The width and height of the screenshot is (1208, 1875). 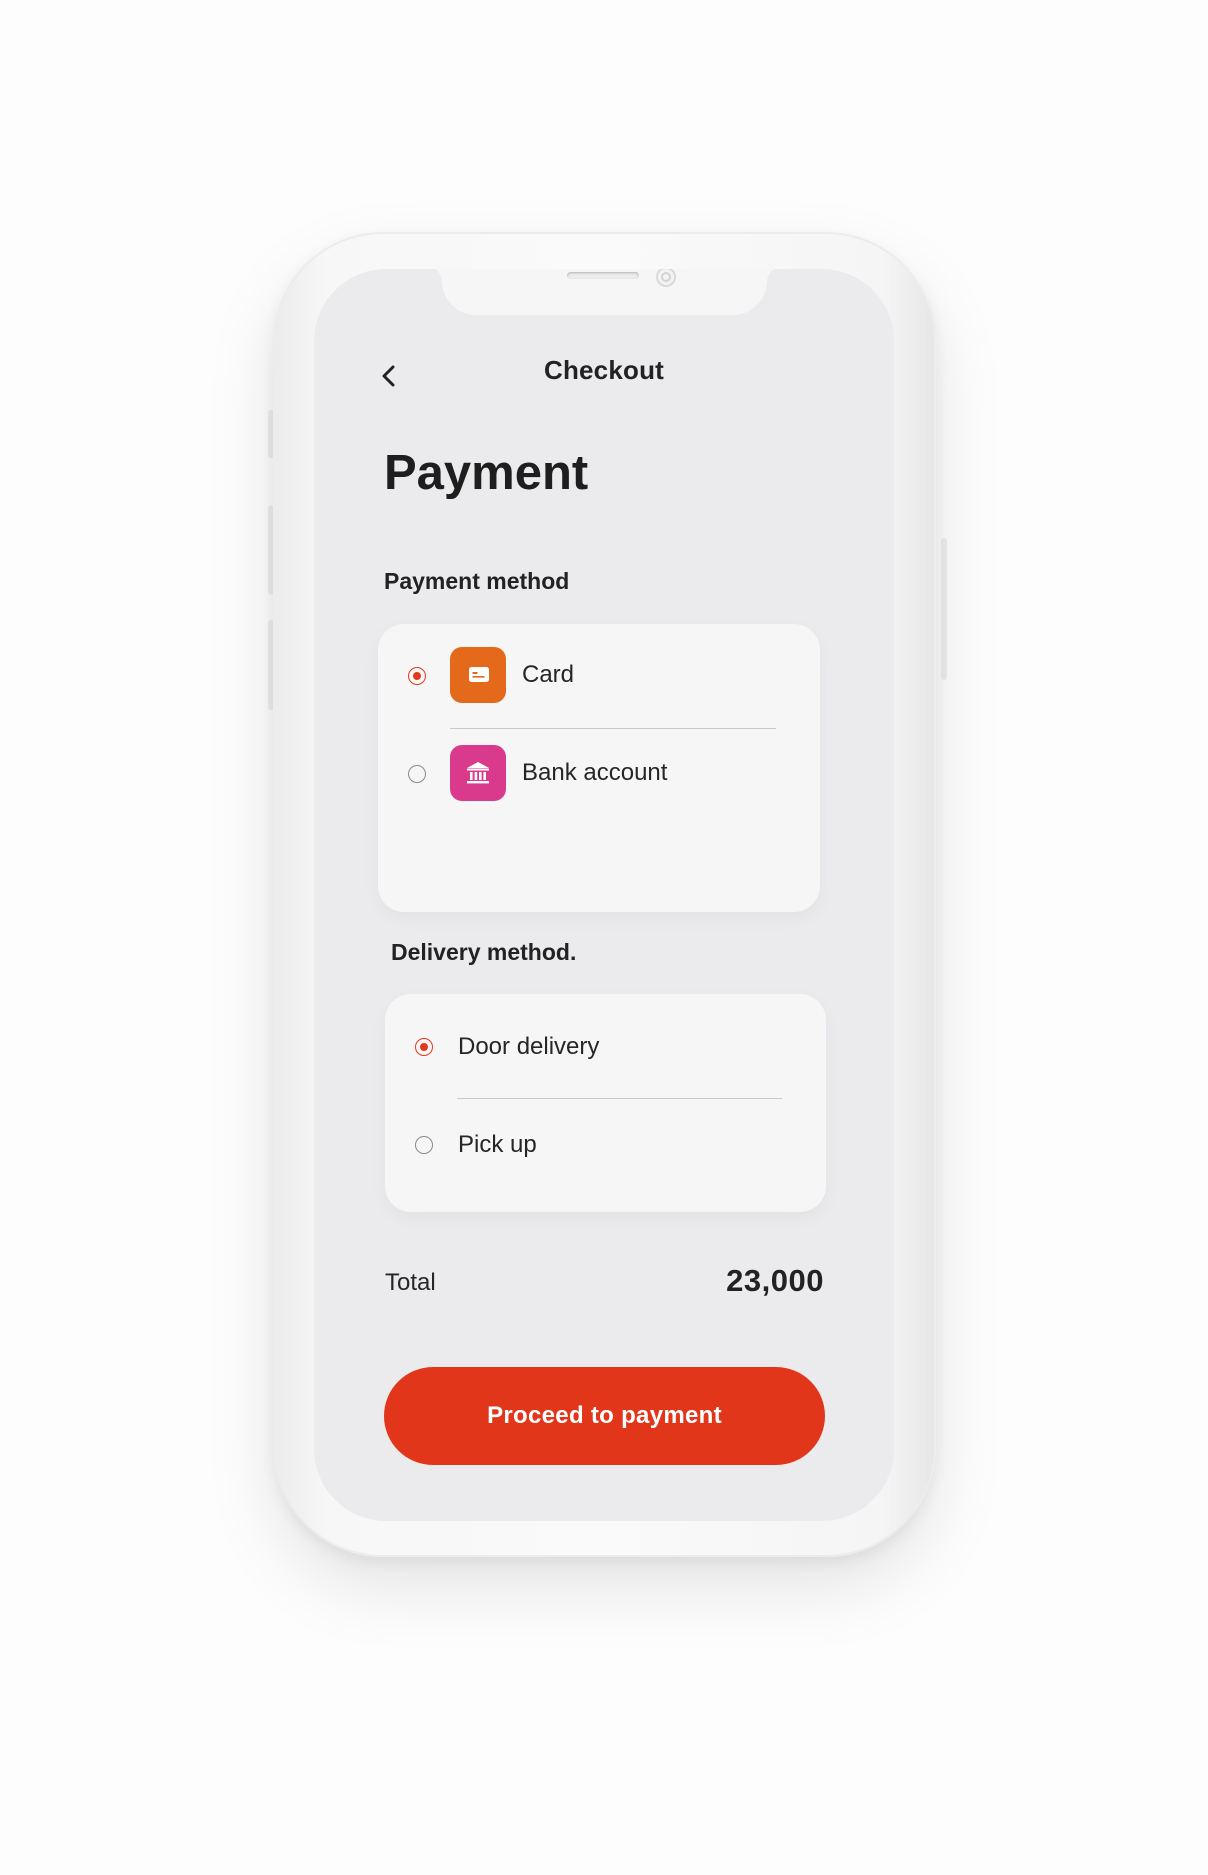 What do you see at coordinates (604, 370) in the screenshot?
I see `nav-title: Checkout` at bounding box center [604, 370].